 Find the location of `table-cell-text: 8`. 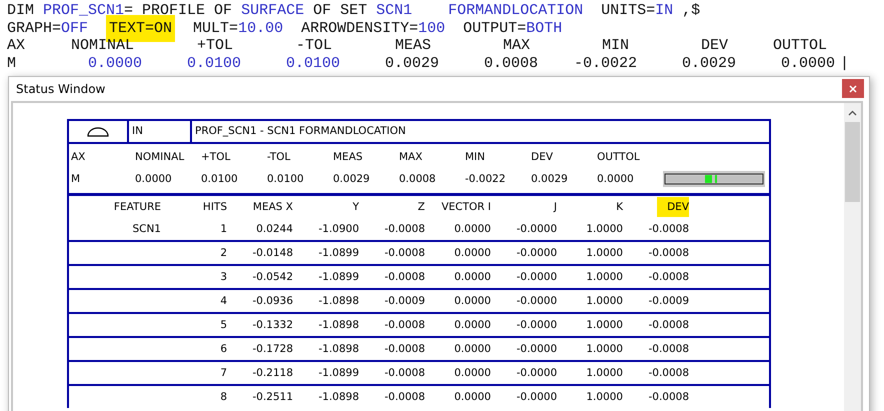

table-cell-text: 8 is located at coordinates (223, 397).